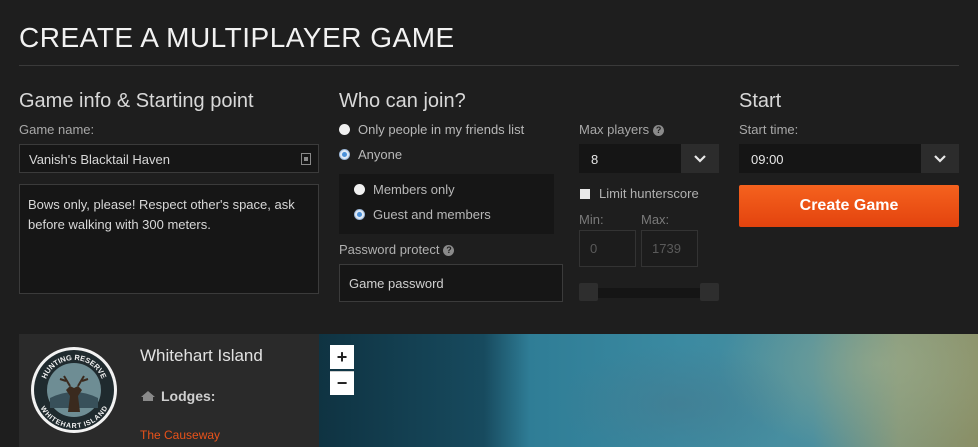 This screenshot has height=447, width=978. What do you see at coordinates (655, 219) in the screenshot?
I see `max-score-label: Max:` at bounding box center [655, 219].